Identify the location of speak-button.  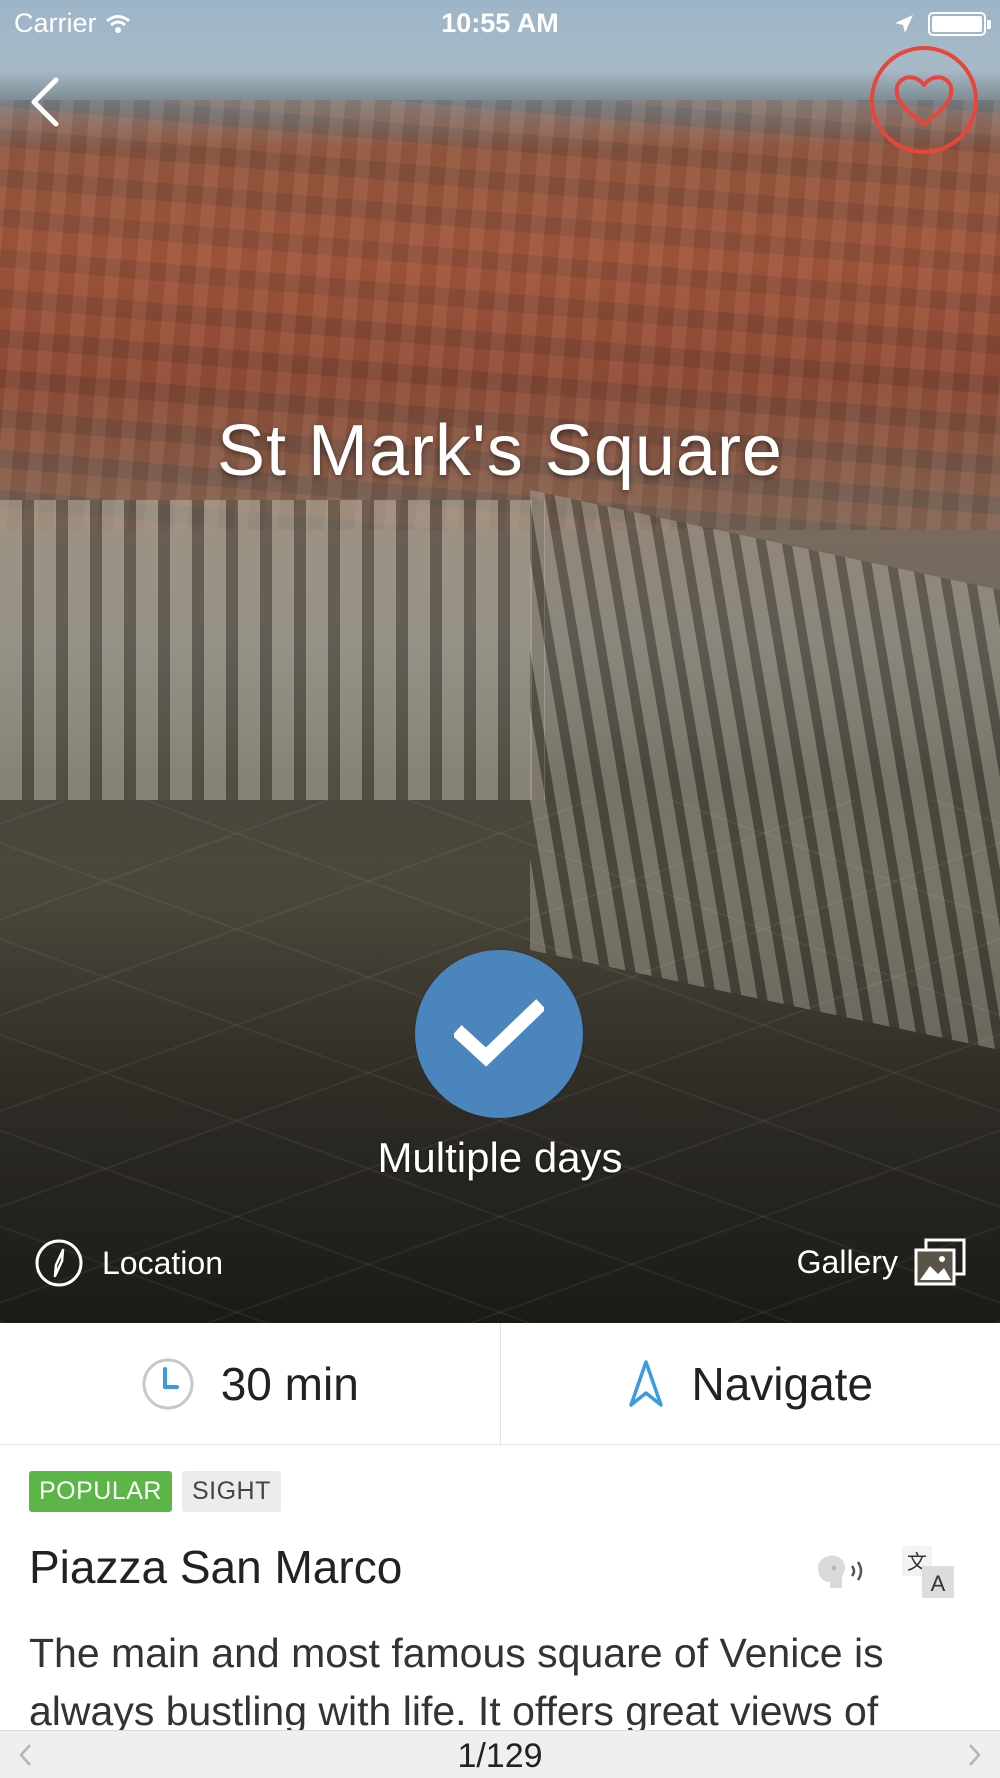
(843, 1571).